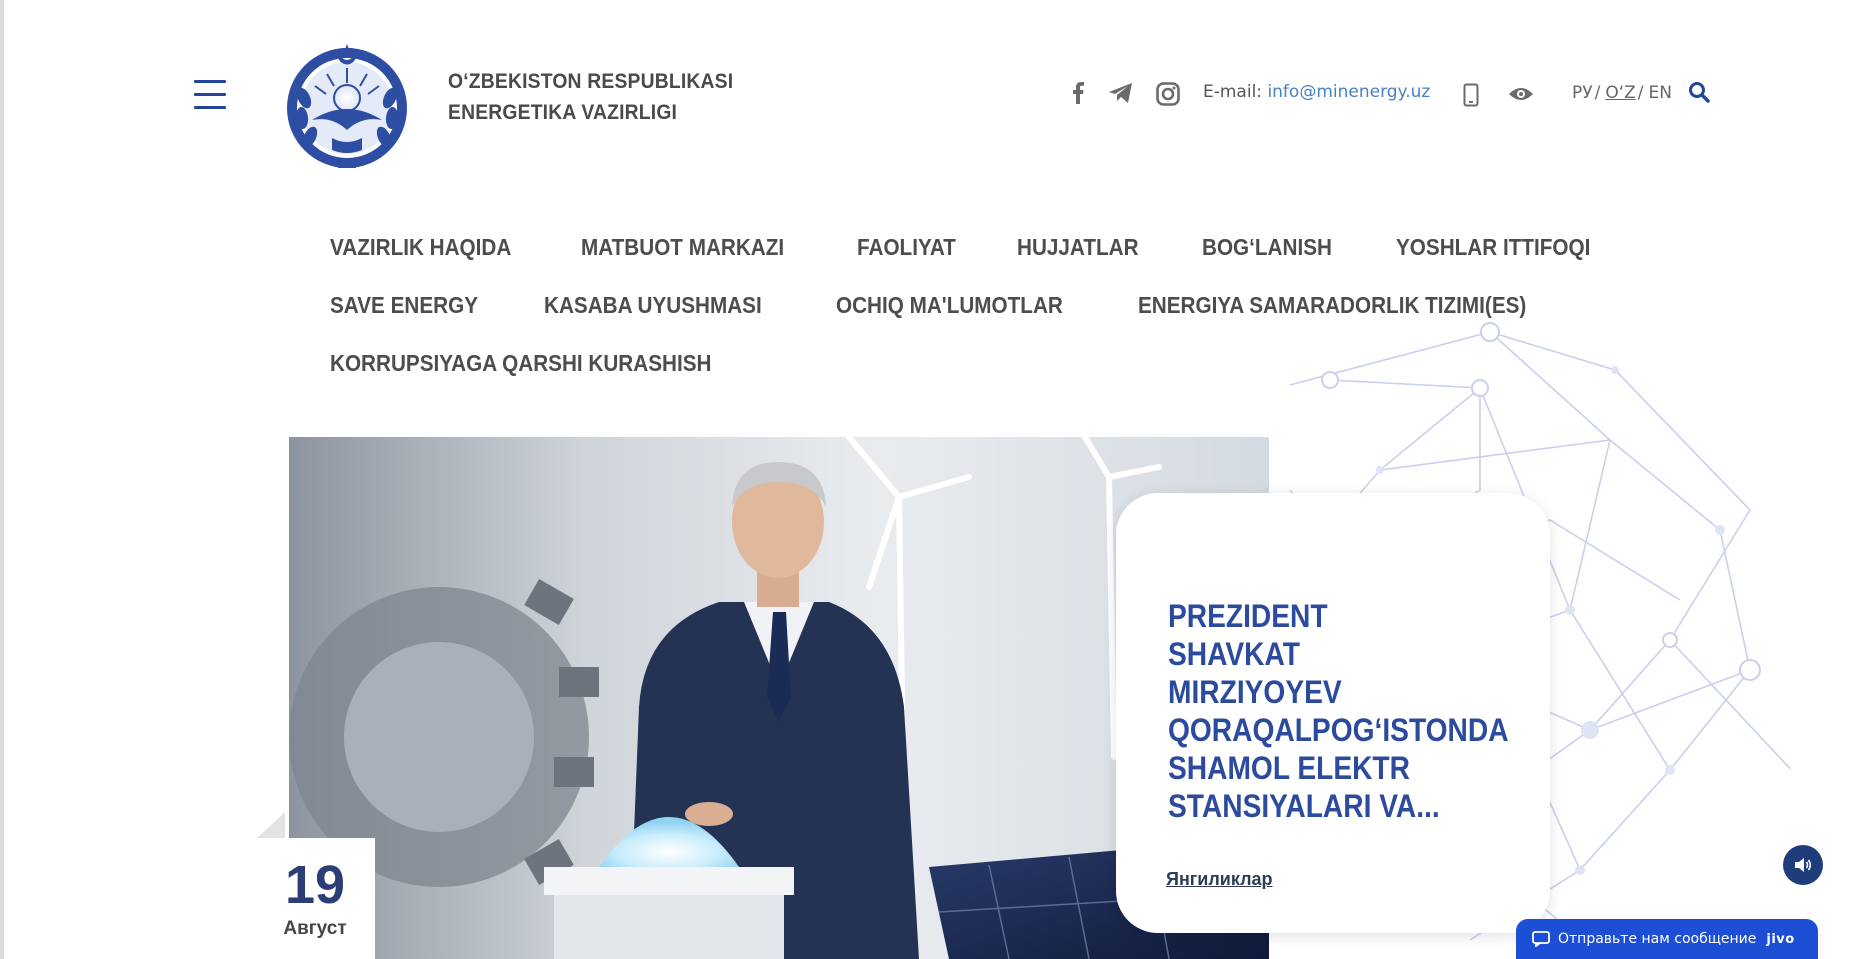 The height and width of the screenshot is (959, 1858). What do you see at coordinates (1493, 247) in the screenshot?
I see `menu-item-yoshlar-ittifoqi: YOSHLAR ITTIFOQI` at bounding box center [1493, 247].